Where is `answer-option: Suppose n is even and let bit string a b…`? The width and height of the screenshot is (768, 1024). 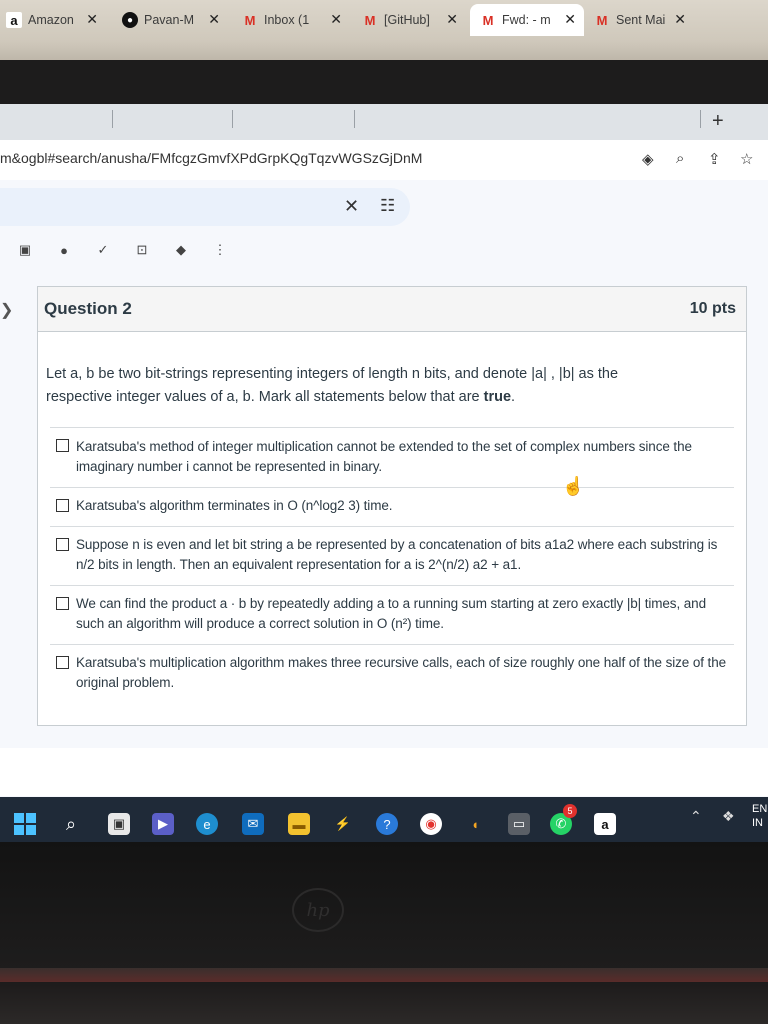 answer-option: Suppose n is even and let bit string a b… is located at coordinates (392, 554).